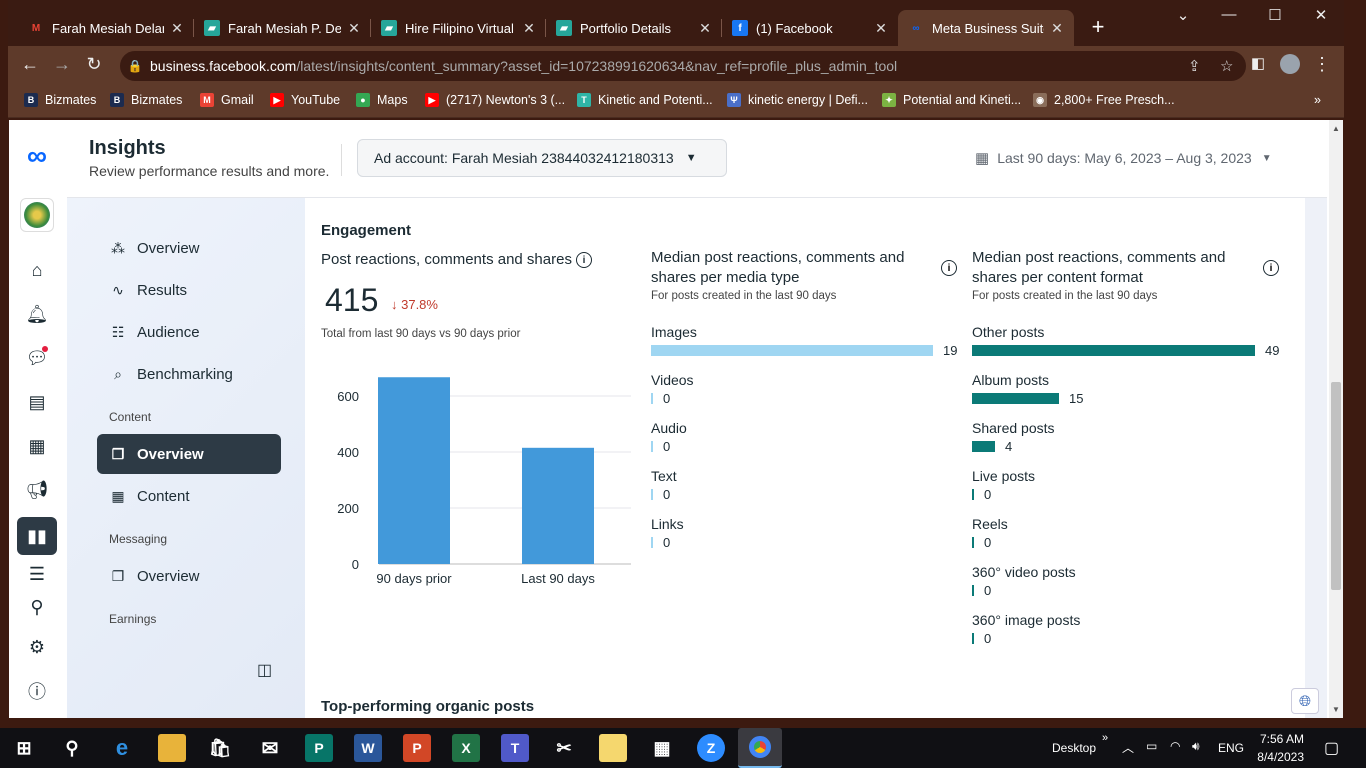 The height and width of the screenshot is (768, 1366). I want to click on content-icon: ▤, so click(37, 402).